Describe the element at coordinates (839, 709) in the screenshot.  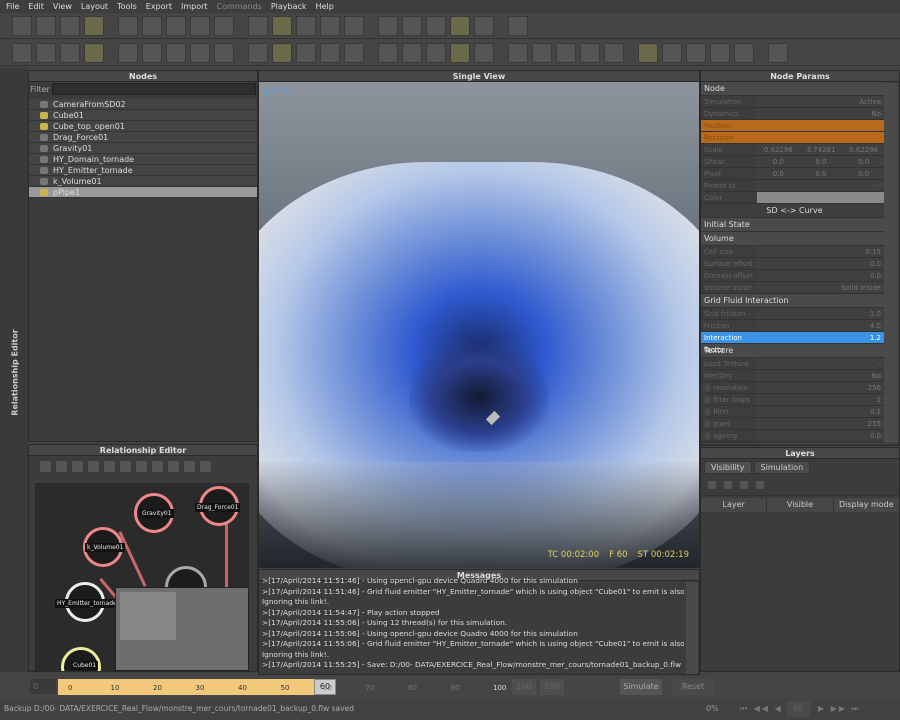
I see `playback-forward-controls: ▶ ▶▶ ⏭` at that location.